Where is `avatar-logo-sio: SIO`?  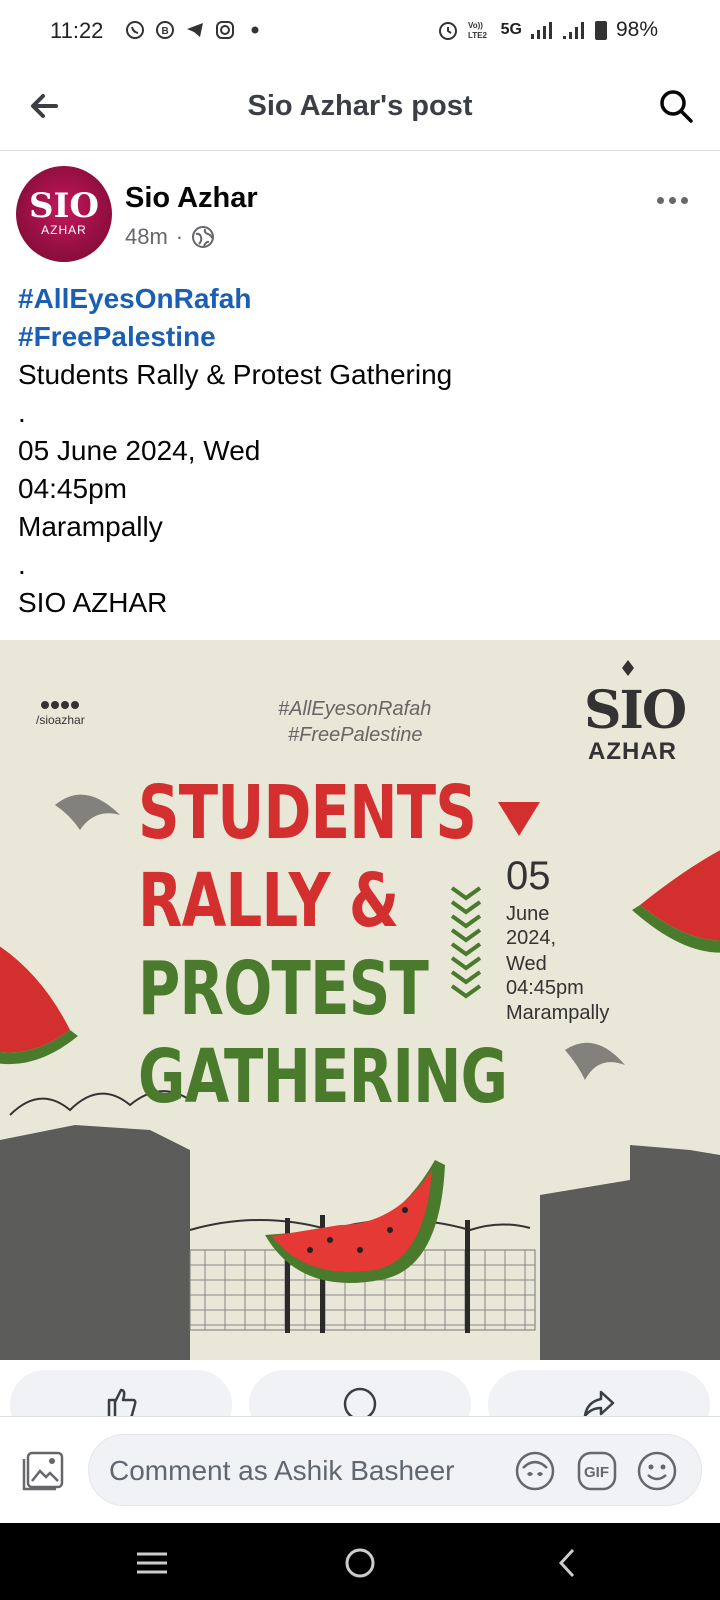 avatar-logo-sio: SIO is located at coordinates (64, 206).